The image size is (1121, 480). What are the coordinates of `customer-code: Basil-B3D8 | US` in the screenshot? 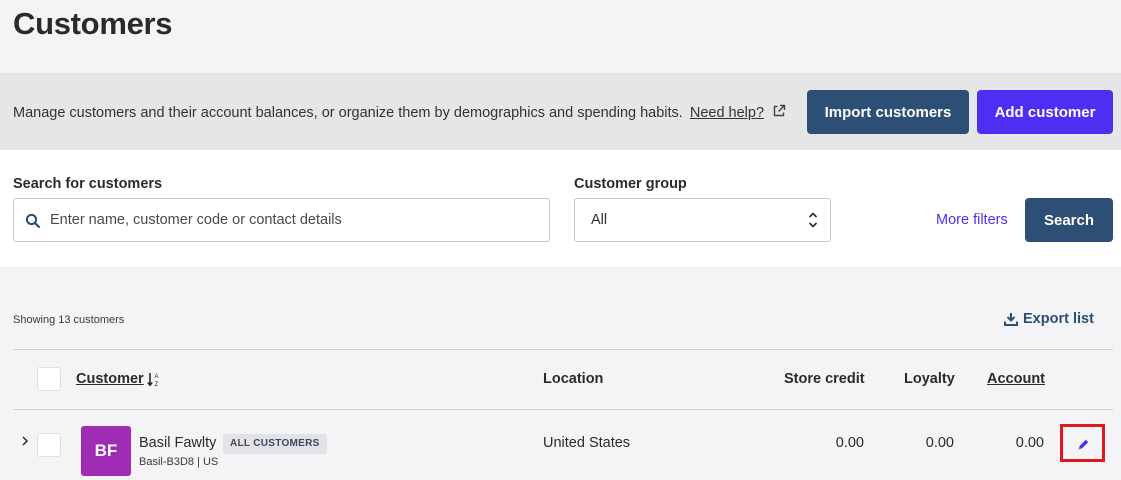 It's located at (179, 462).